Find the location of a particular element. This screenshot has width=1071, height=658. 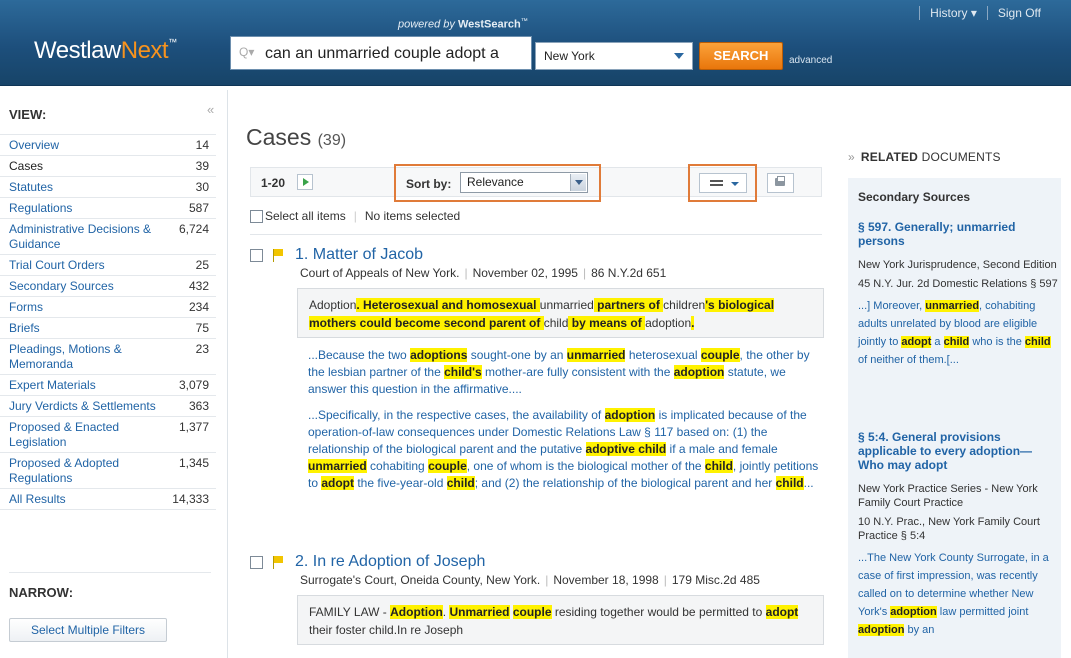

list-view-icon is located at coordinates (716, 183).